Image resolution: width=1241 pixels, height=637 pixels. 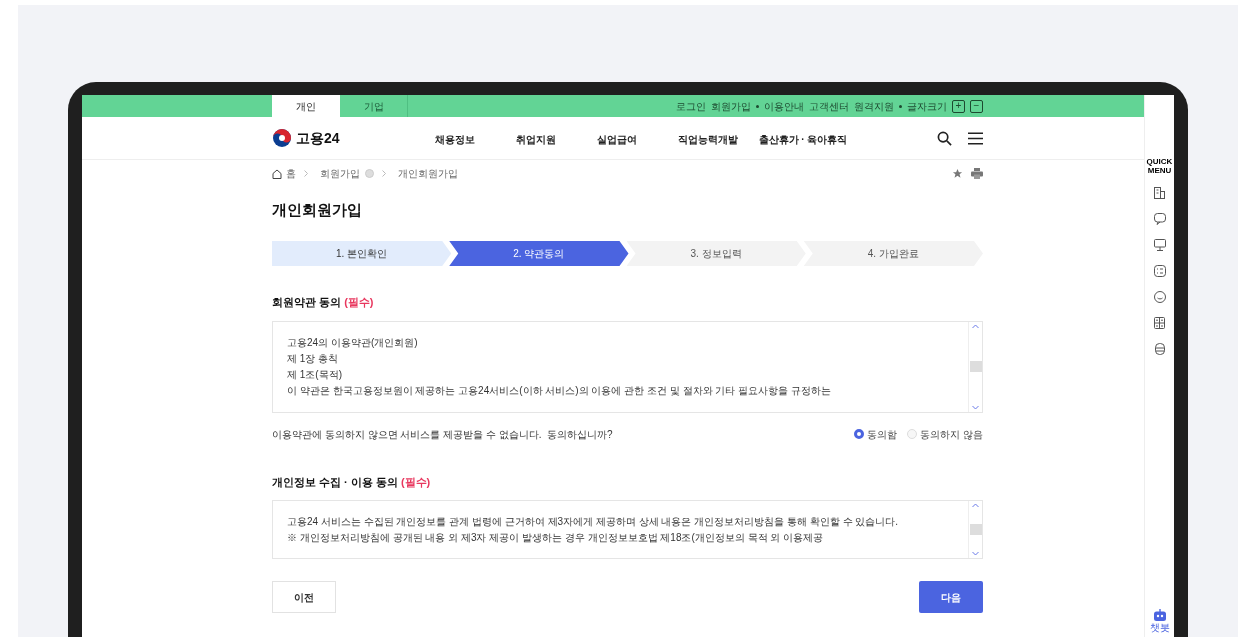 What do you see at coordinates (304, 597) in the screenshot?
I see `previous-button: 이전` at bounding box center [304, 597].